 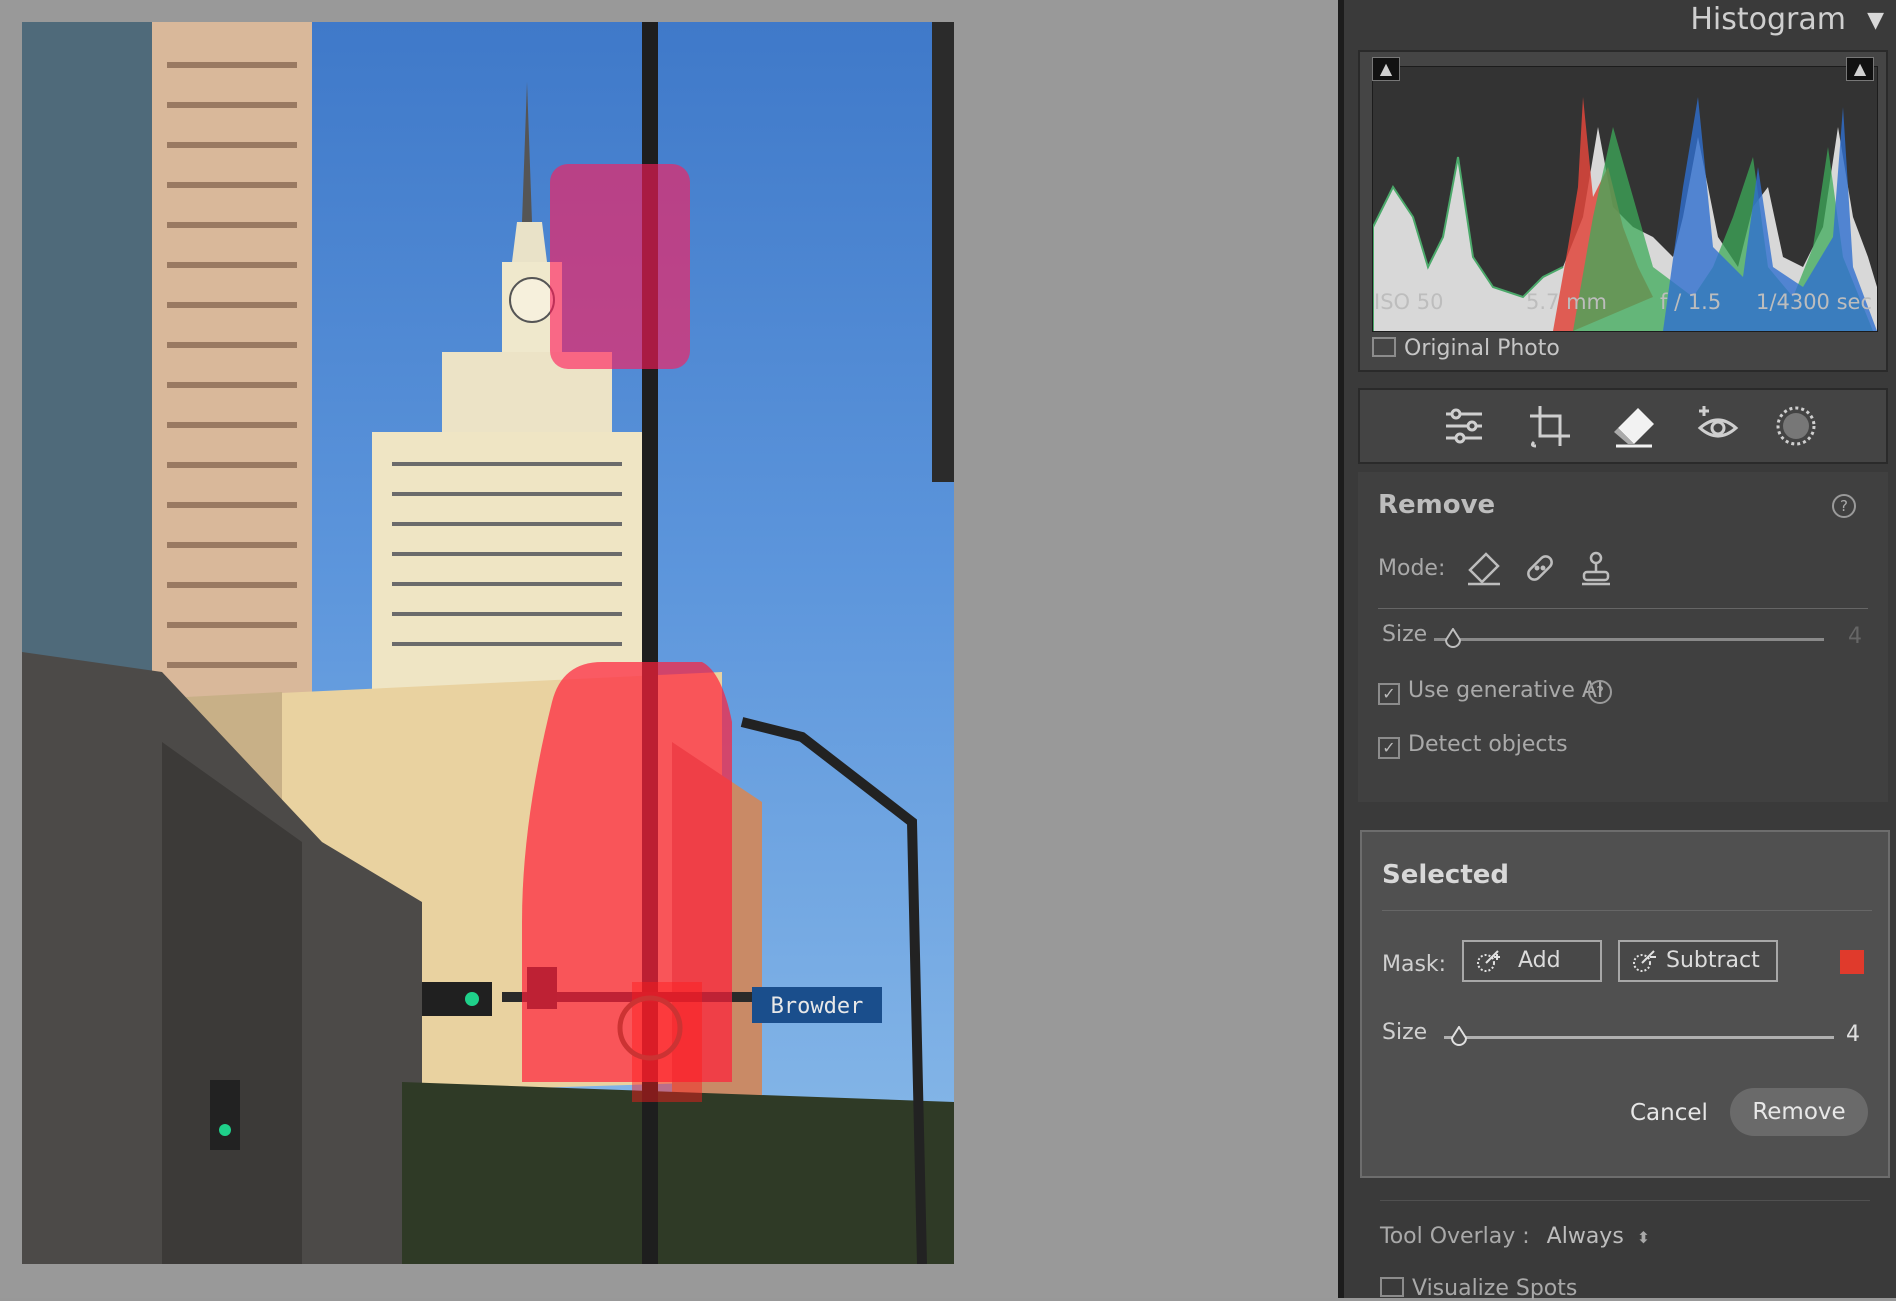 What do you see at coordinates (1384, 347) in the screenshot?
I see `original-photo-checkbox` at bounding box center [1384, 347].